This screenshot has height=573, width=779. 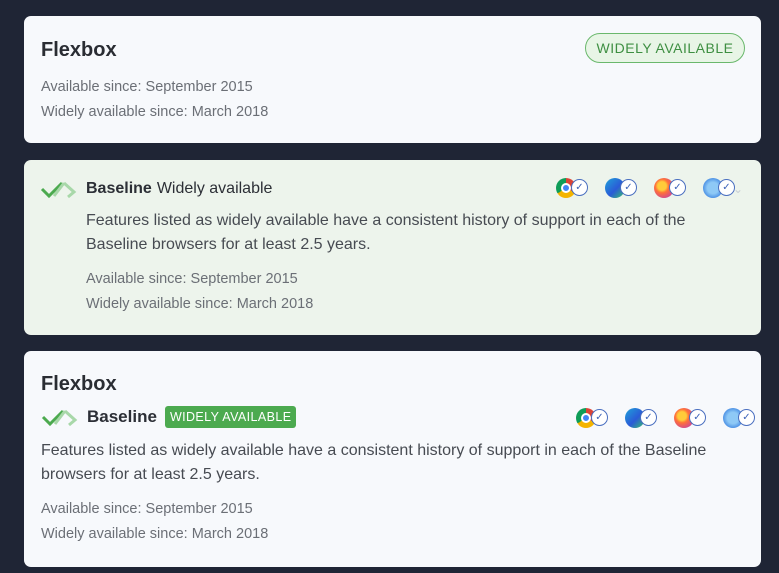 What do you see at coordinates (150, 474) in the screenshot?
I see `description-line: browsers for at least 2.5 years.` at bounding box center [150, 474].